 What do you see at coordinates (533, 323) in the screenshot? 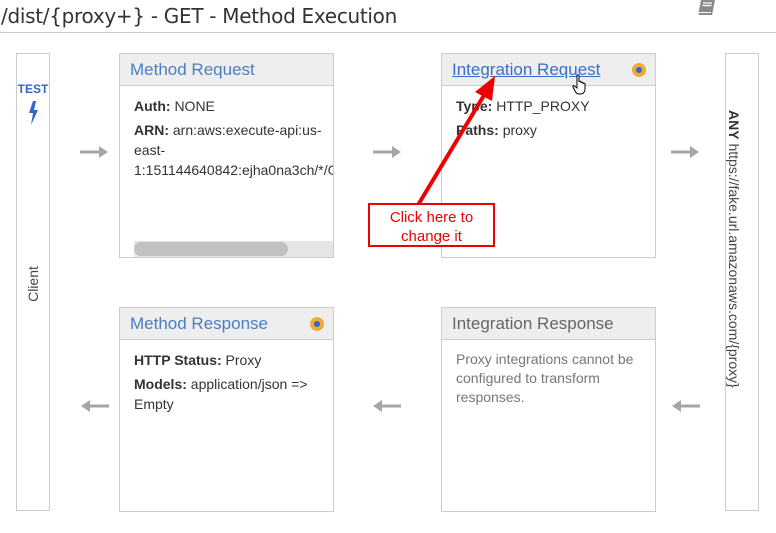
I see `integration-response-title: Integration Response` at bounding box center [533, 323].